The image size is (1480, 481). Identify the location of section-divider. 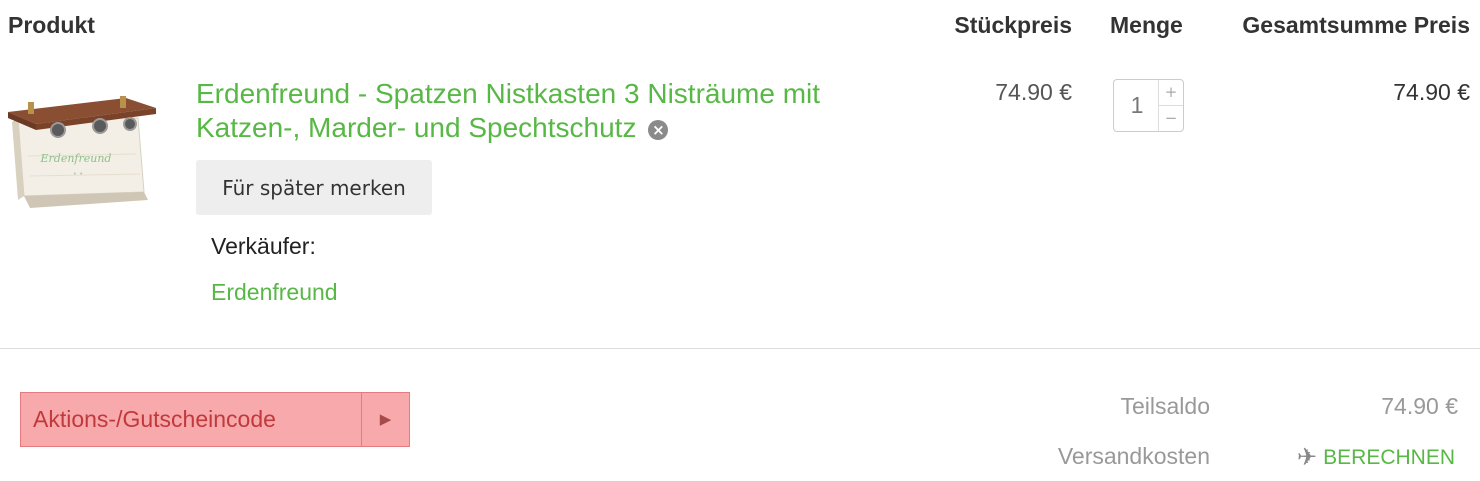
(740, 348).